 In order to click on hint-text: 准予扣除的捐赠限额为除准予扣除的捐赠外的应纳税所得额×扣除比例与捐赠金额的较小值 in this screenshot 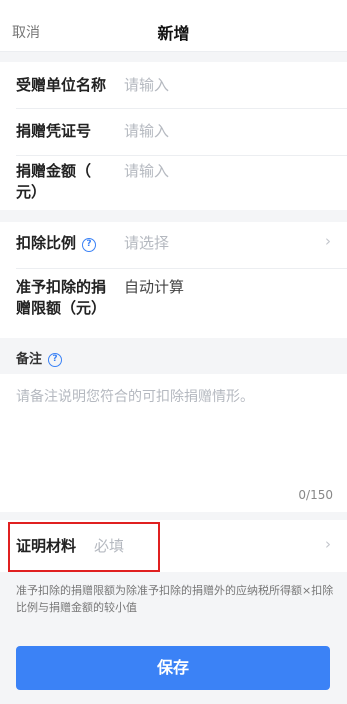, I will do `click(175, 599)`.